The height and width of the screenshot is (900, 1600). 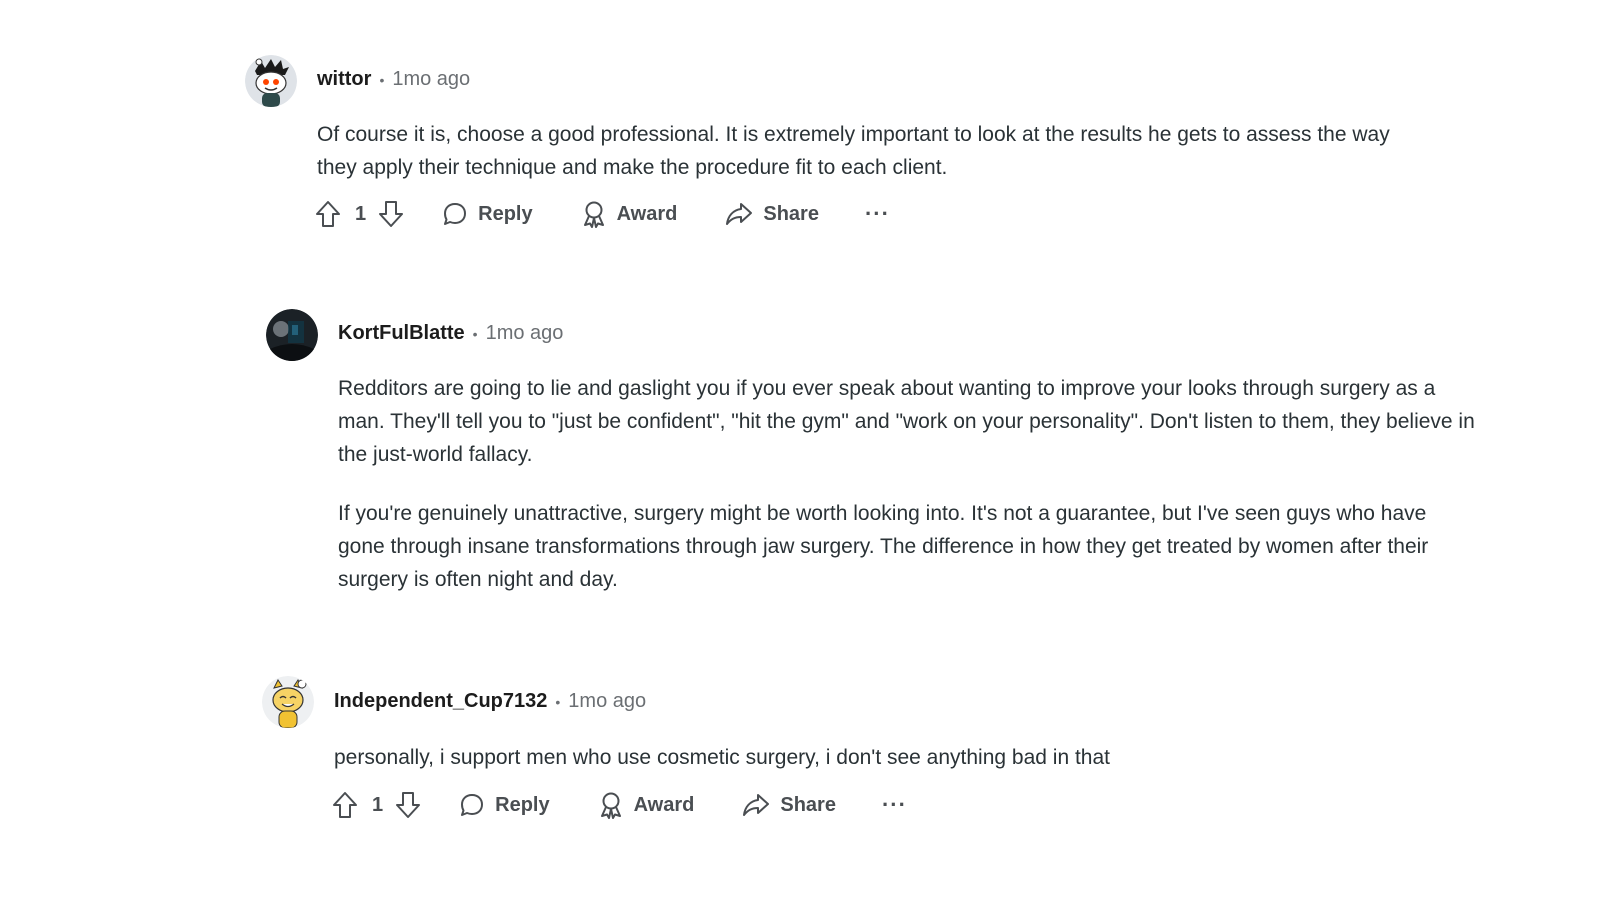 What do you see at coordinates (401, 333) in the screenshot?
I see `username: KortFulBlatte` at bounding box center [401, 333].